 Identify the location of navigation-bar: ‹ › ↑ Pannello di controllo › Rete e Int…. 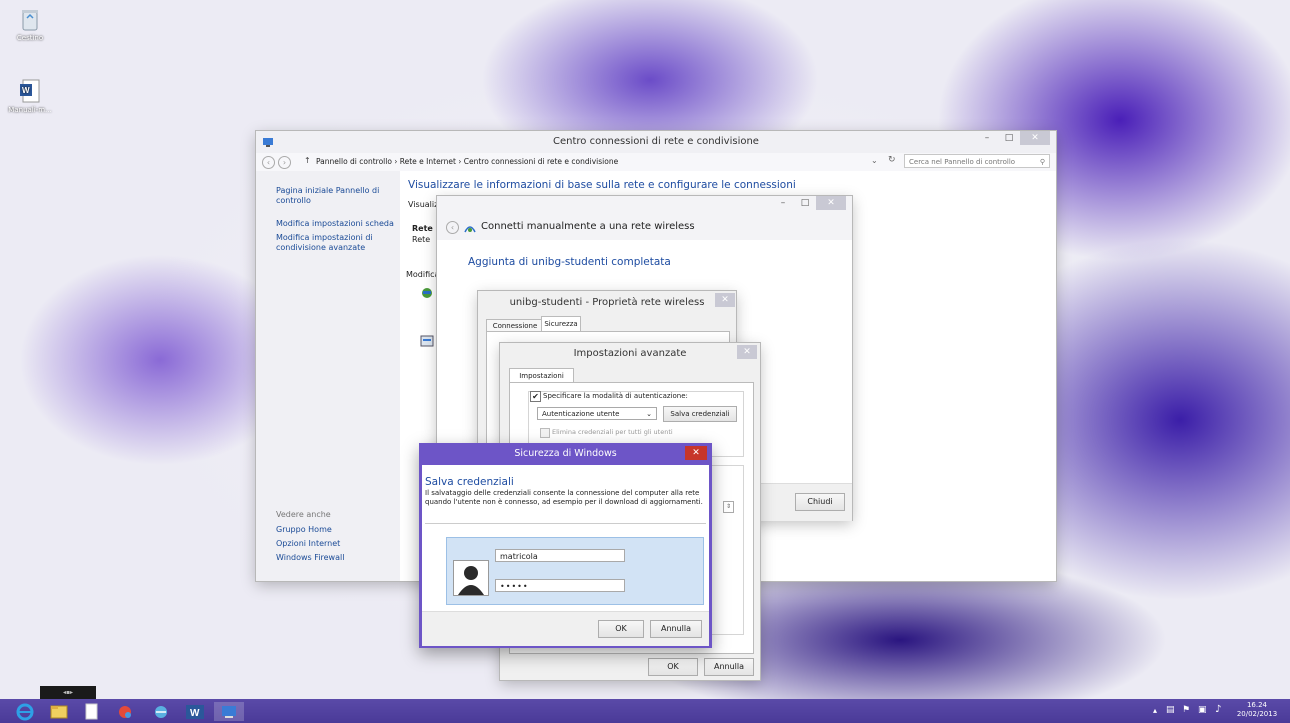
(656, 162).